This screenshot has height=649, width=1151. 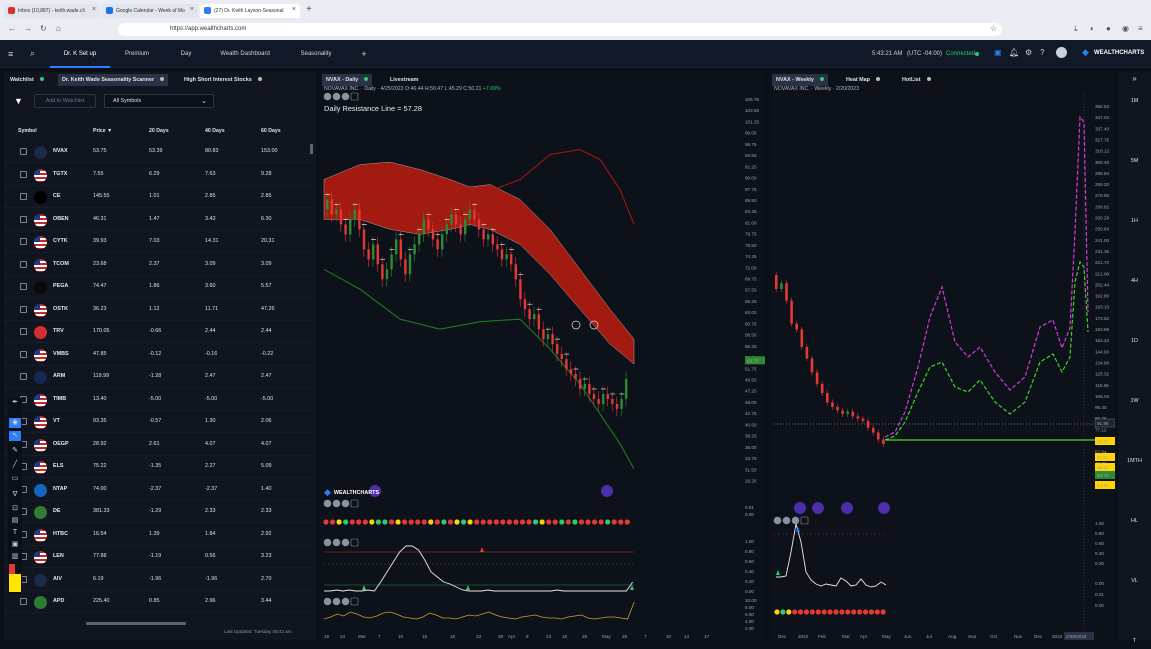 What do you see at coordinates (60, 151) in the screenshot?
I see `symbol-cell: NVAX` at bounding box center [60, 151].